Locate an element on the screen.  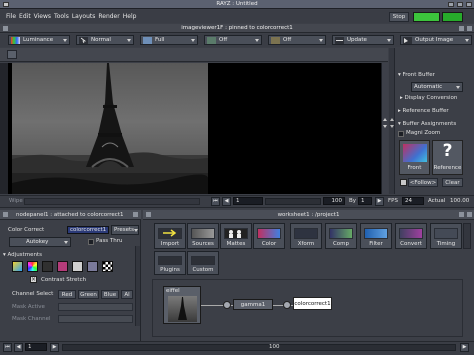
bottom-play-forward-icon: ▶ is located at coordinates (54, 347).